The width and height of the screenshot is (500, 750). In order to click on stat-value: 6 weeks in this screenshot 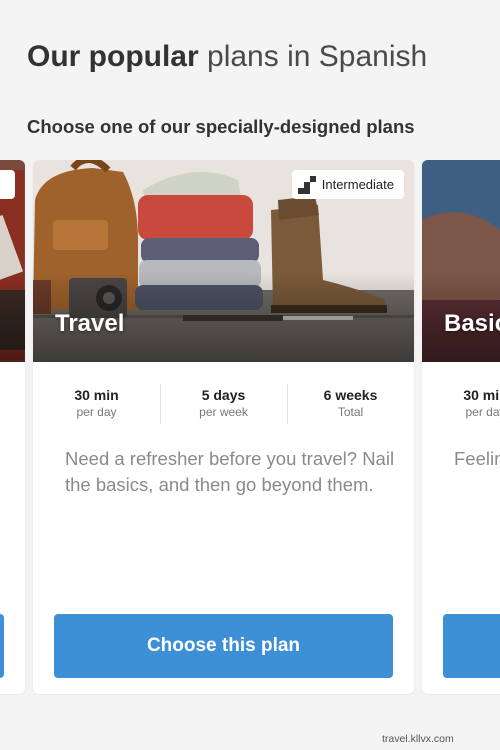, I will do `click(350, 395)`.